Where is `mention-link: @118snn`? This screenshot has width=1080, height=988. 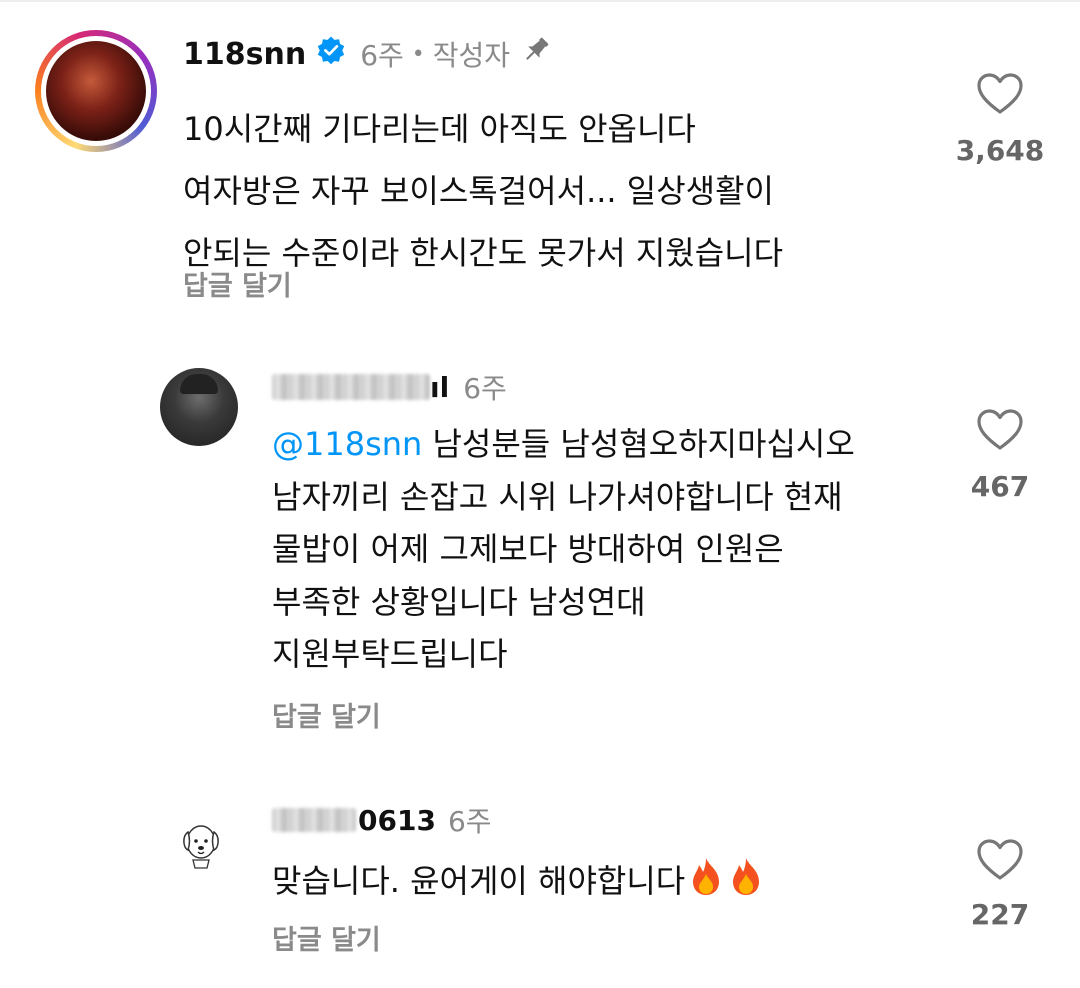
mention-link: @118snn is located at coordinates (347, 444).